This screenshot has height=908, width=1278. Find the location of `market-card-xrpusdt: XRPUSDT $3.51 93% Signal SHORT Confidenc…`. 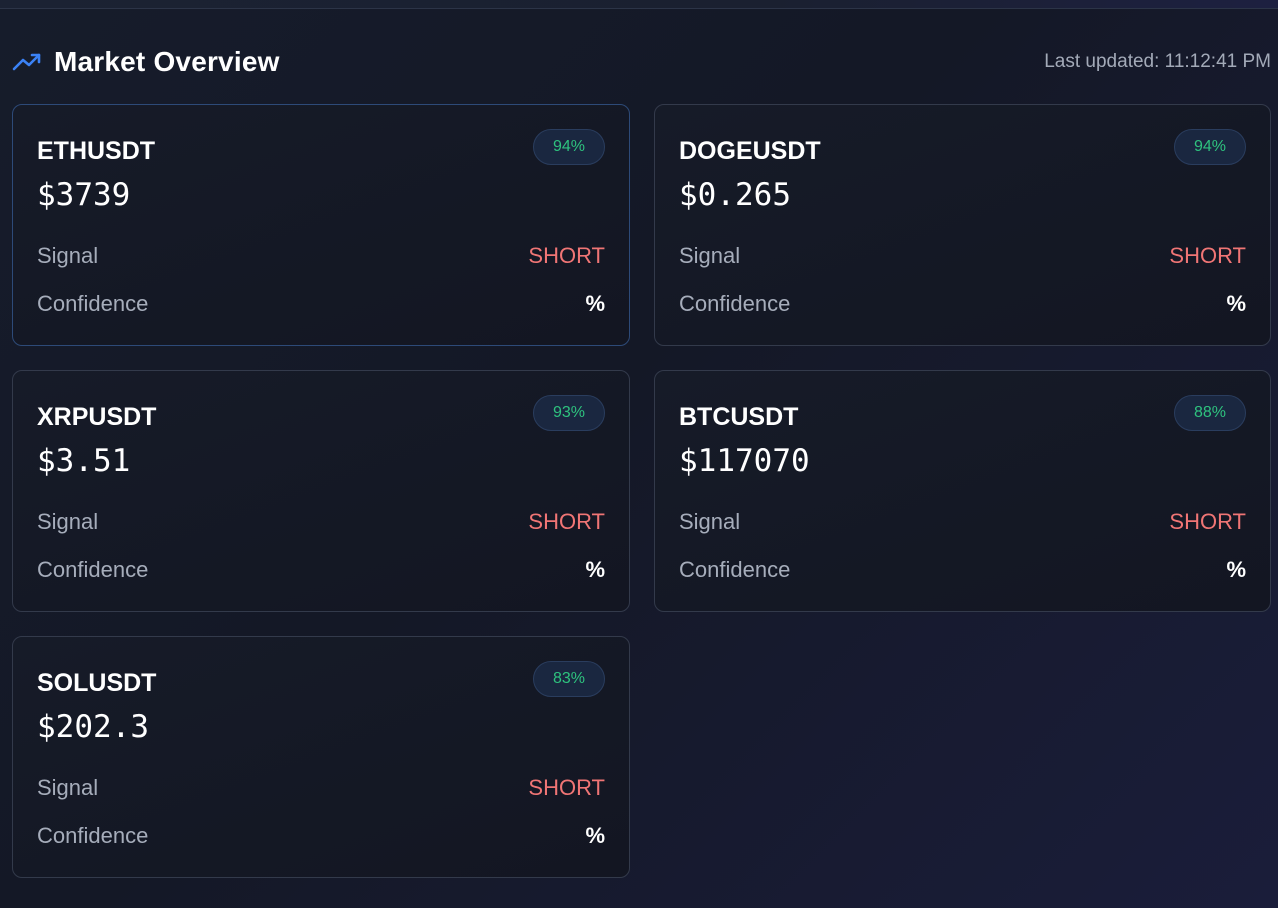

market-card-xrpusdt: XRPUSDT $3.51 93% Signal SHORT Confidenc… is located at coordinates (321, 491).